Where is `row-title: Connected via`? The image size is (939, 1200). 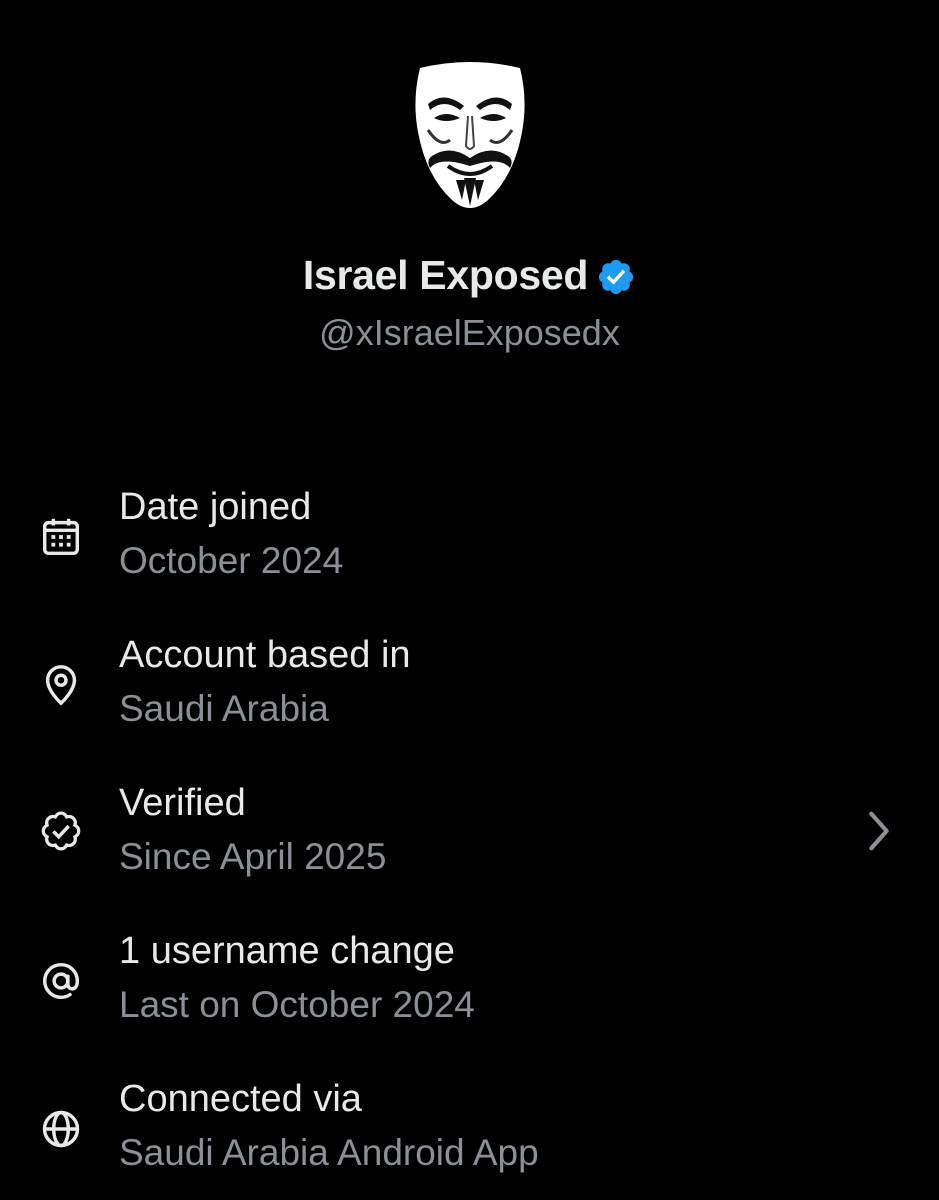 row-title: Connected via is located at coordinates (240, 1099).